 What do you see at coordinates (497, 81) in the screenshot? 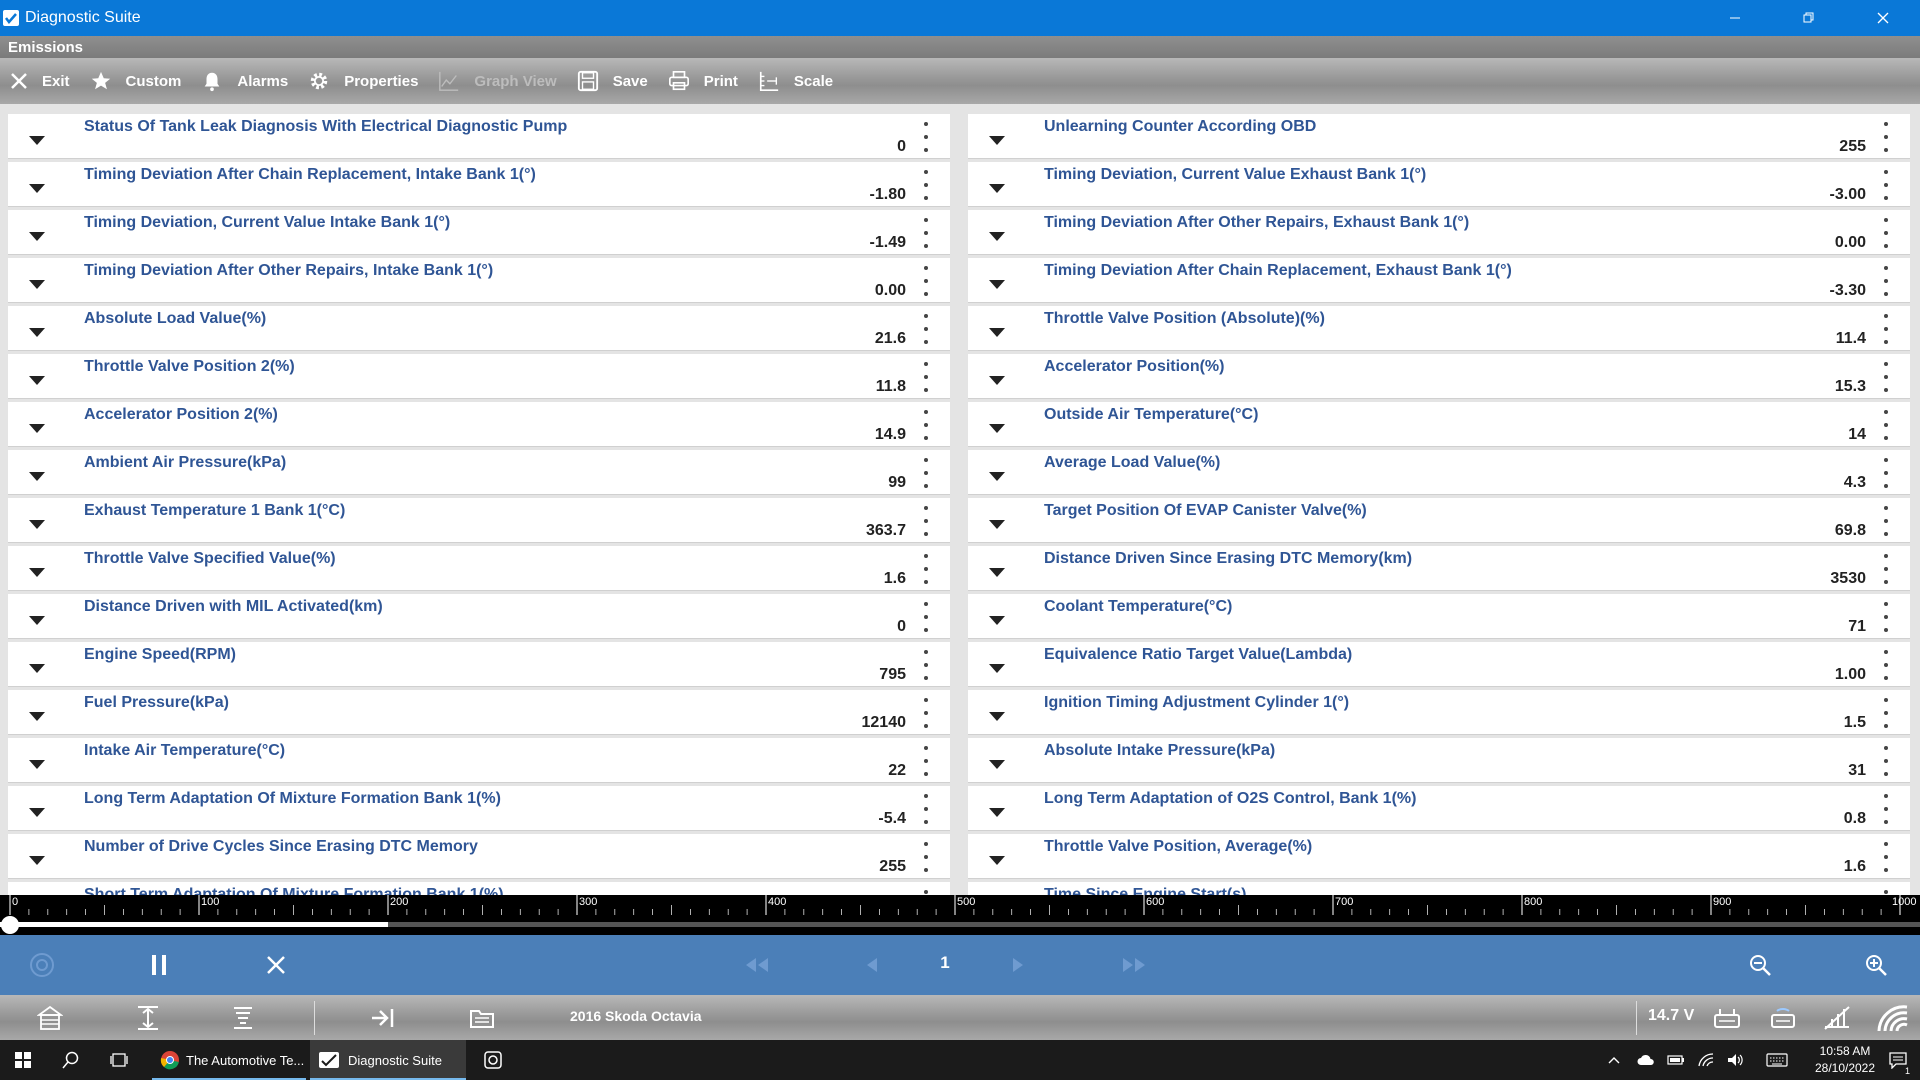
I see `graph-view-button: Graph View` at bounding box center [497, 81].